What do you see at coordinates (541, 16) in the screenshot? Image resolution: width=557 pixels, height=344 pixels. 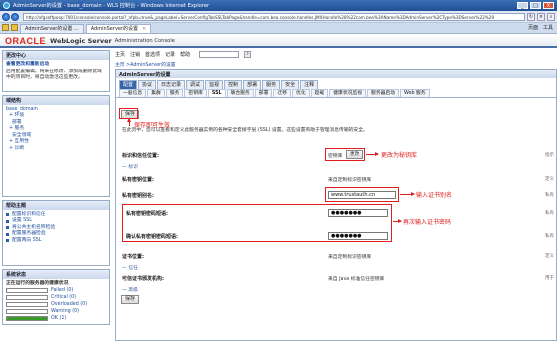 I see `stop-icon: ×` at bounding box center [541, 16].